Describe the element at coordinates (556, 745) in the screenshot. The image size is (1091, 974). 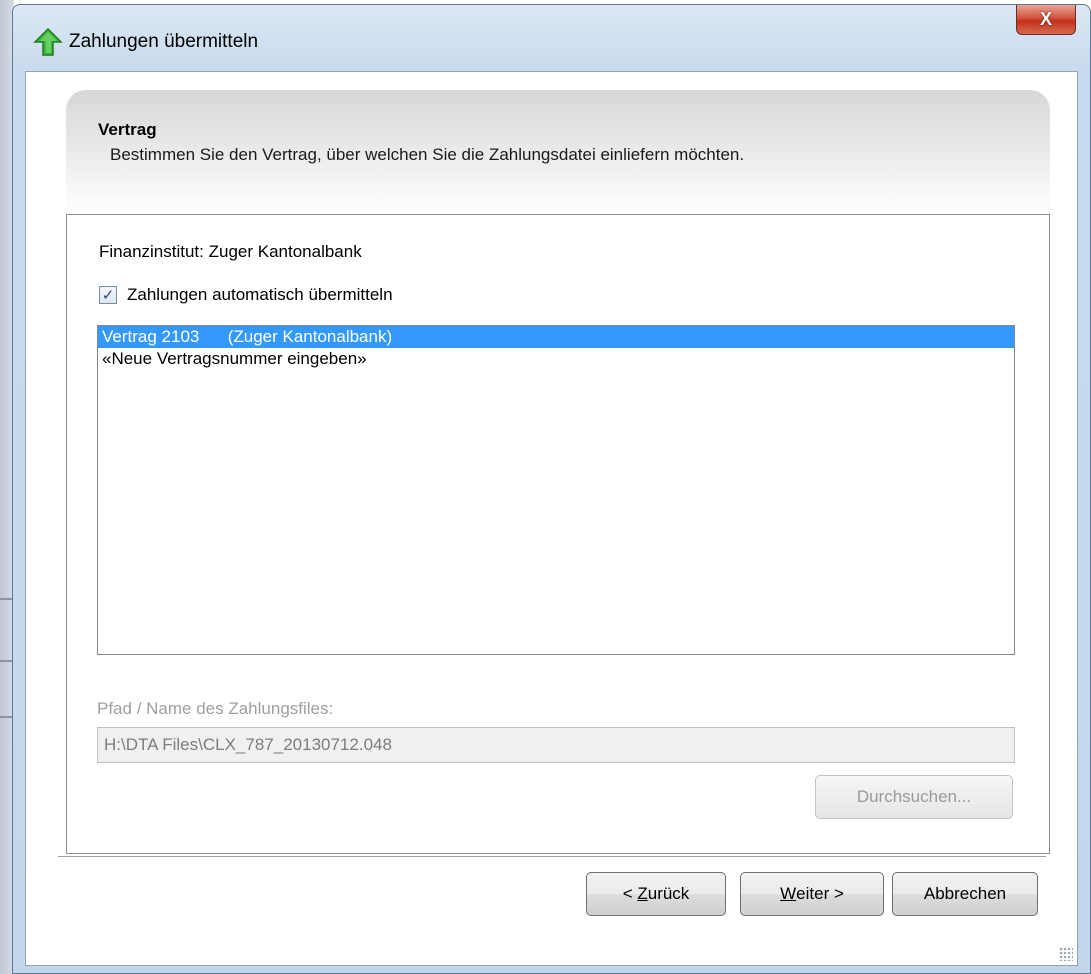
I see `payment-file-path-input: H:\DTA Files\CLX_787_20130712.048` at that location.